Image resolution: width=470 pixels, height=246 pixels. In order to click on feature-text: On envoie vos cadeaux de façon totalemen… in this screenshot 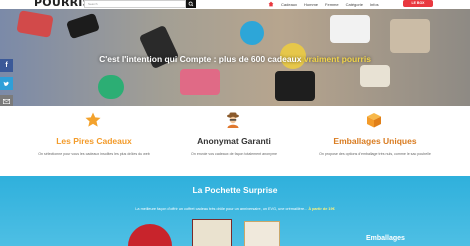, I will do `click(234, 154)`.